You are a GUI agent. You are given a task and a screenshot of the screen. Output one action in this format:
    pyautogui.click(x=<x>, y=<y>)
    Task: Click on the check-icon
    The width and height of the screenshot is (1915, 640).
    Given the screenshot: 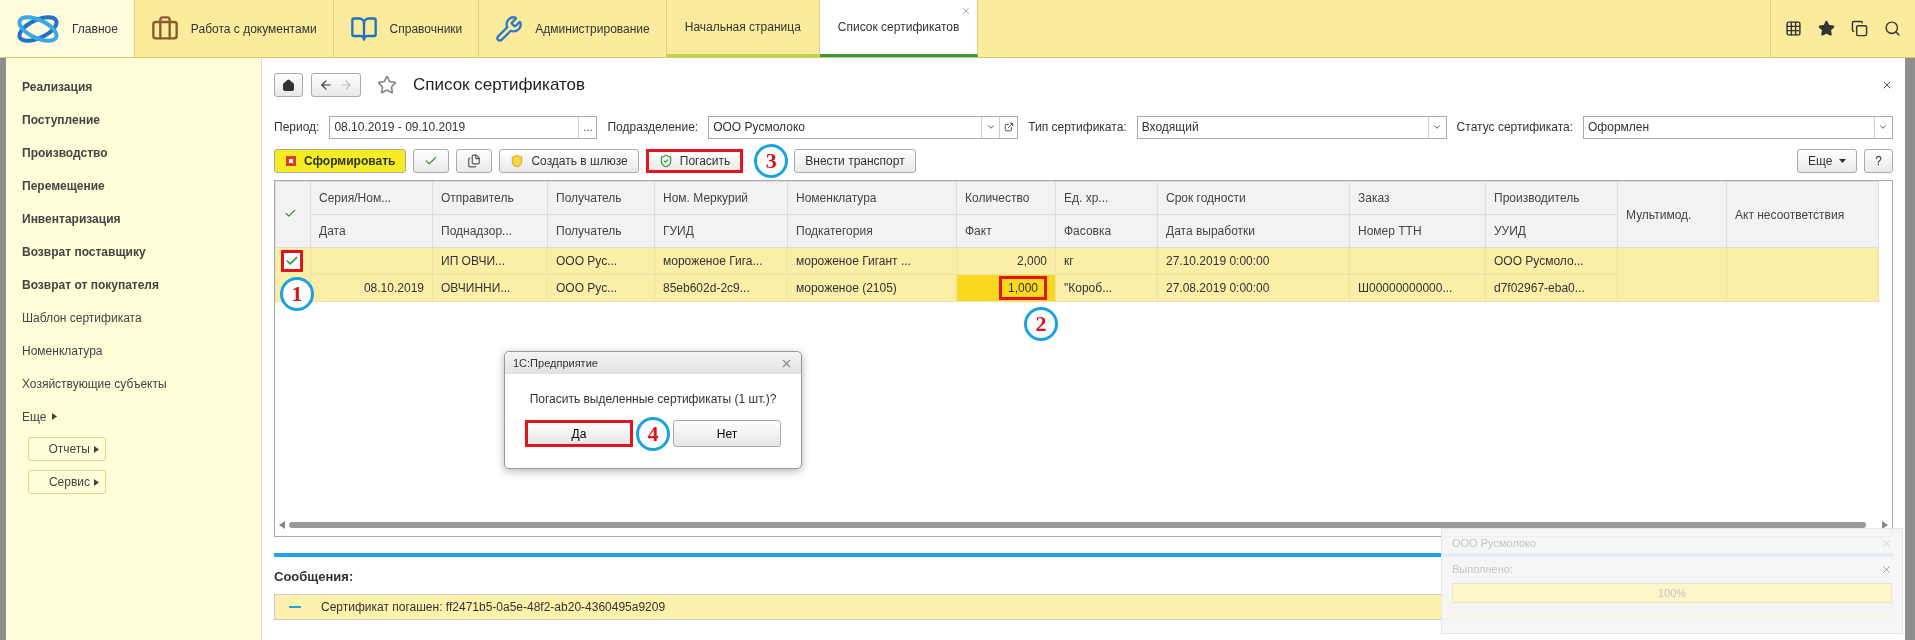 What is the action you would take?
    pyautogui.click(x=292, y=261)
    